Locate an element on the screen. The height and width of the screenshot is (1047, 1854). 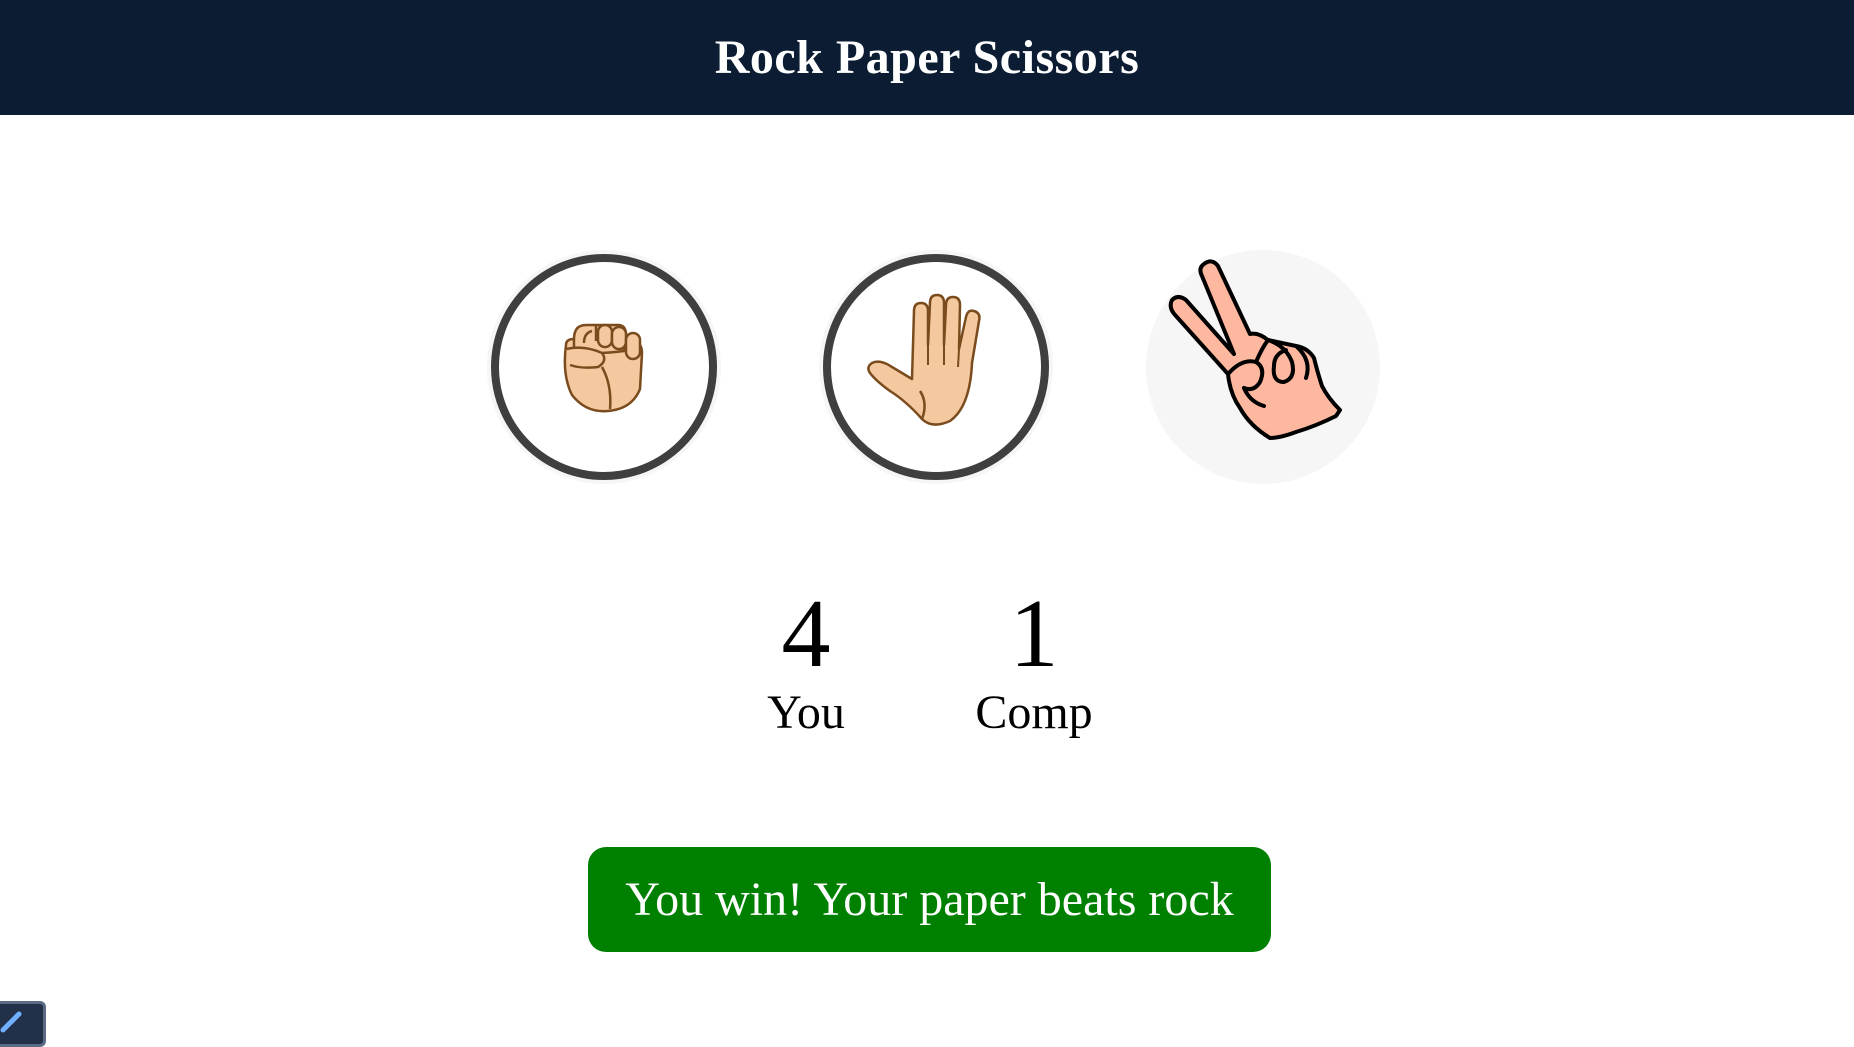
paper-choice-button is located at coordinates (936, 367).